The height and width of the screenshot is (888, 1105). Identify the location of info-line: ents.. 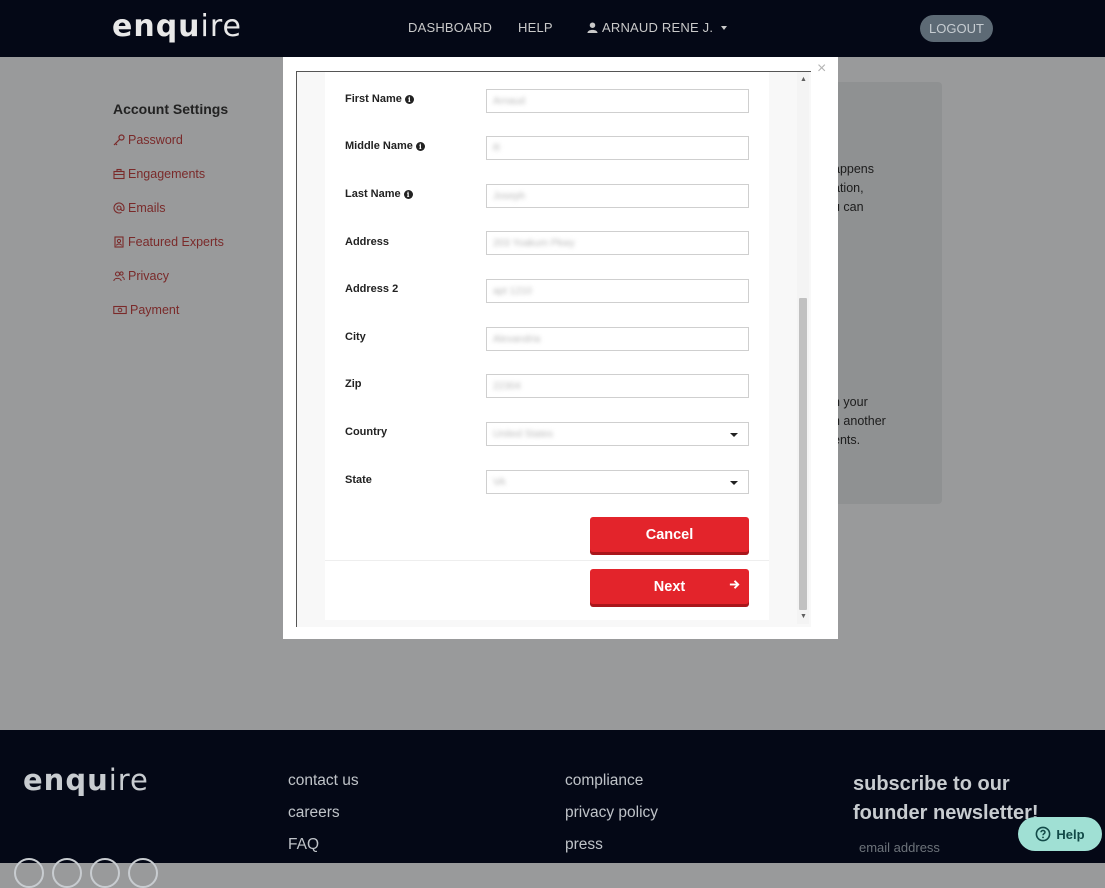
(847, 440).